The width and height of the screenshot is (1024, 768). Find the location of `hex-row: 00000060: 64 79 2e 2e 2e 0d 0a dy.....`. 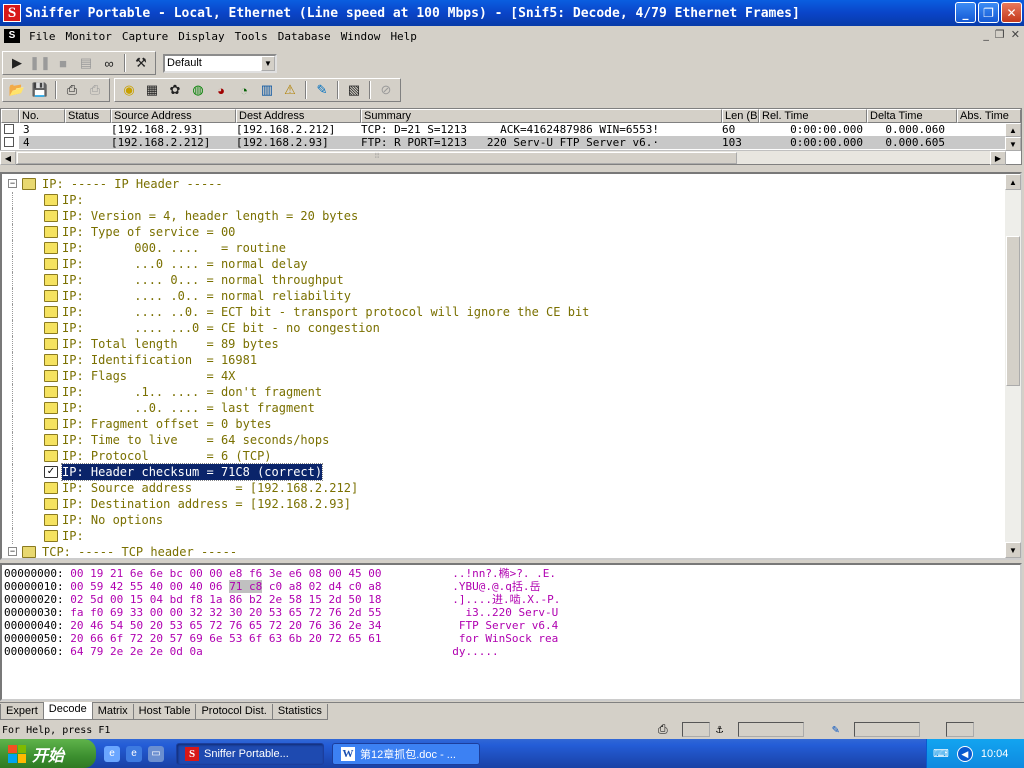

hex-row: 00000060: 64 79 2e 2e 2e 0d 0a dy..... is located at coordinates (251, 651).